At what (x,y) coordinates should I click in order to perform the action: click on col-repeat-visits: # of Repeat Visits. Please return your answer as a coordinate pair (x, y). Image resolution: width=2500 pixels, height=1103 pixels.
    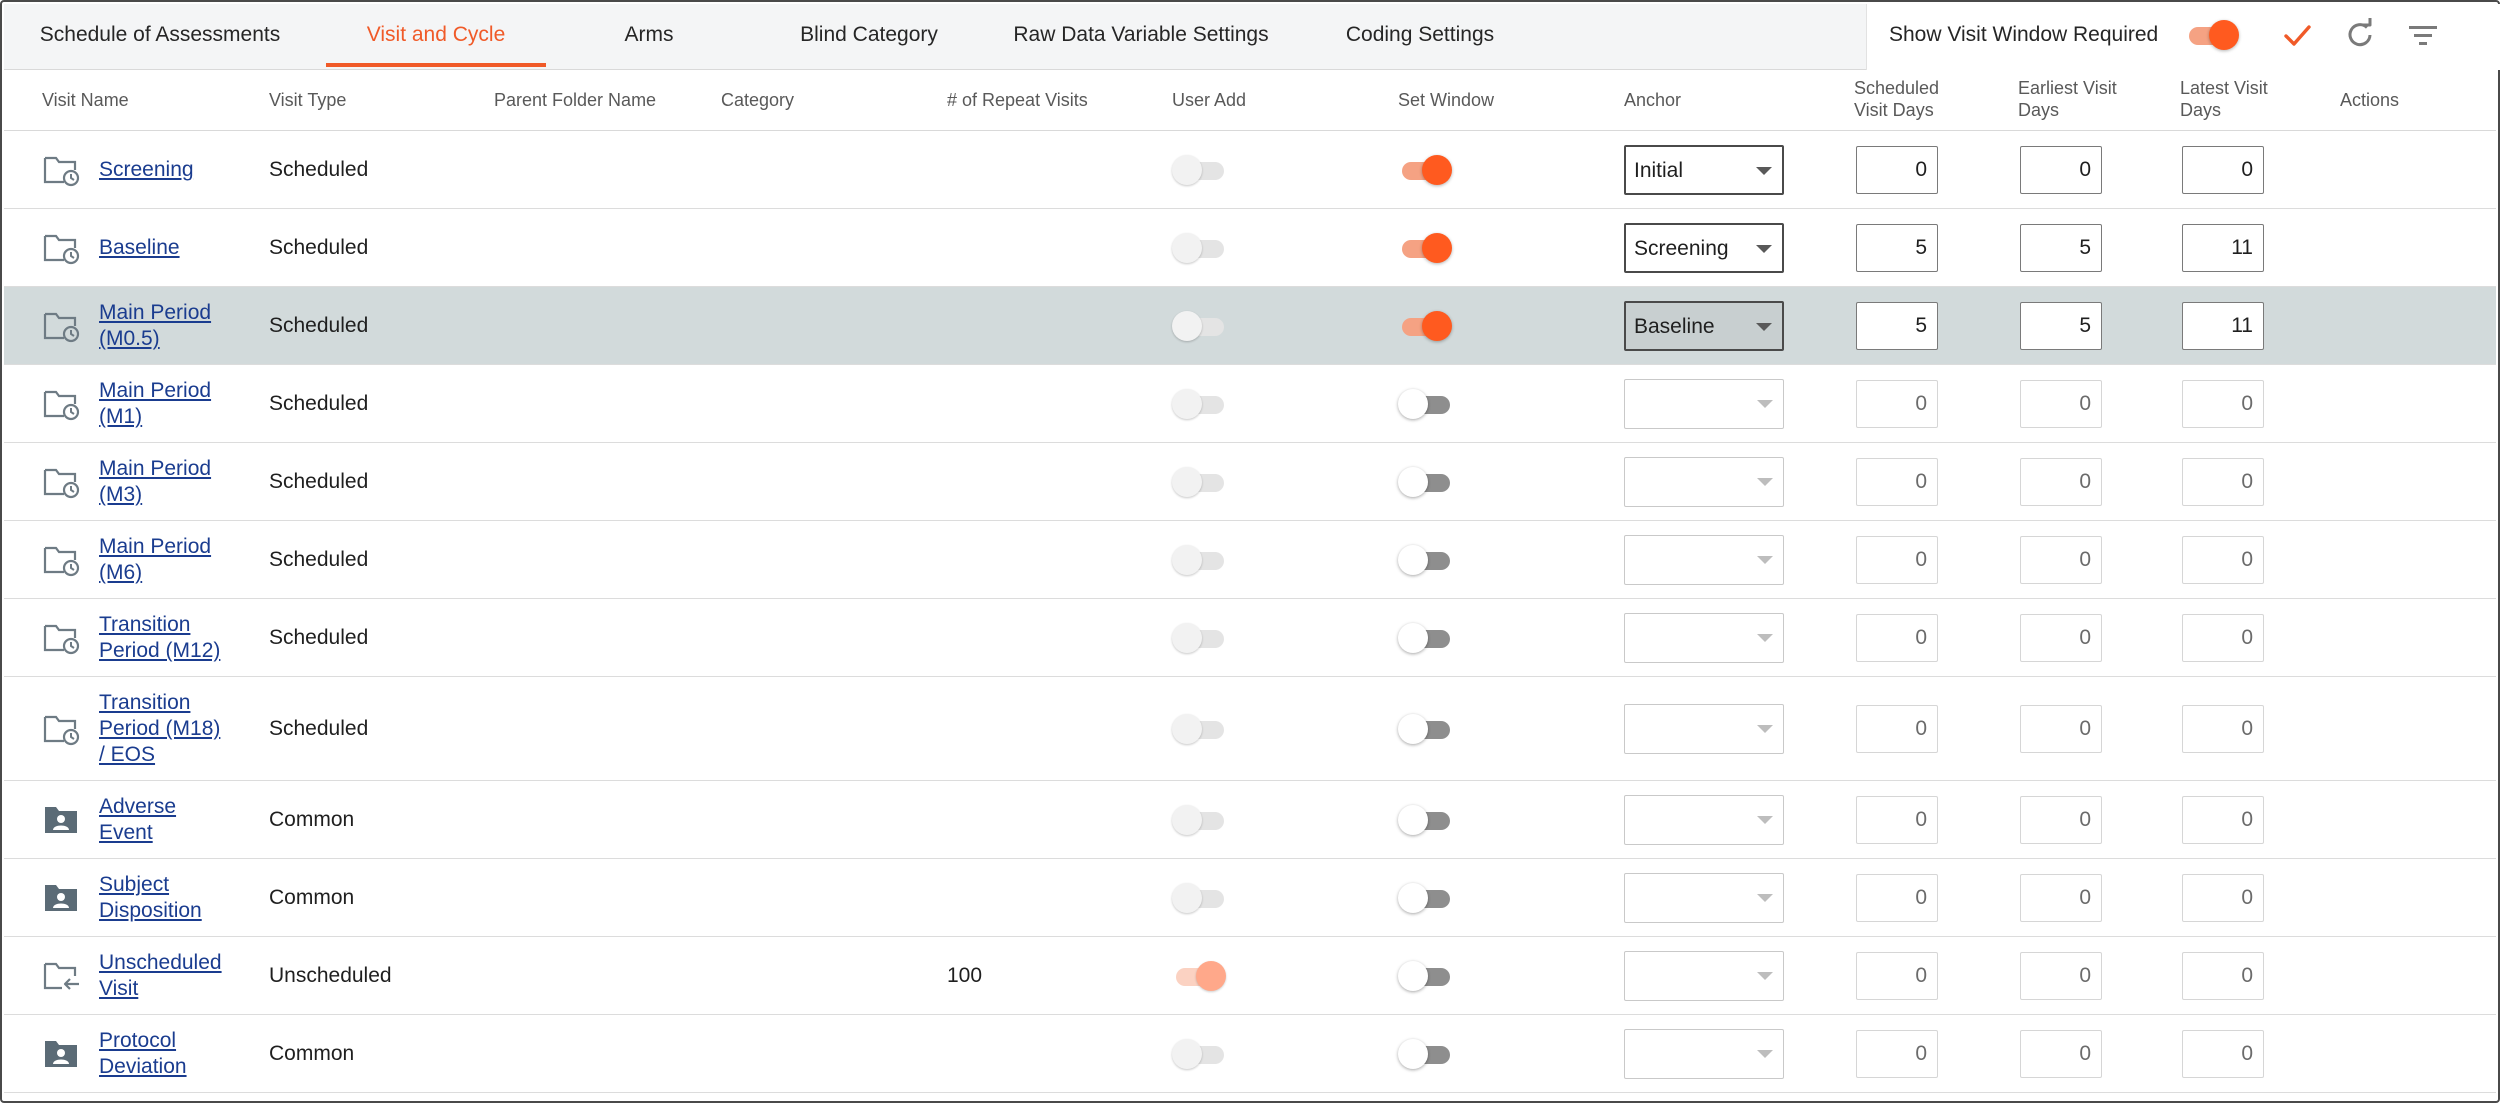
    Looking at the image, I should click on (1017, 100).